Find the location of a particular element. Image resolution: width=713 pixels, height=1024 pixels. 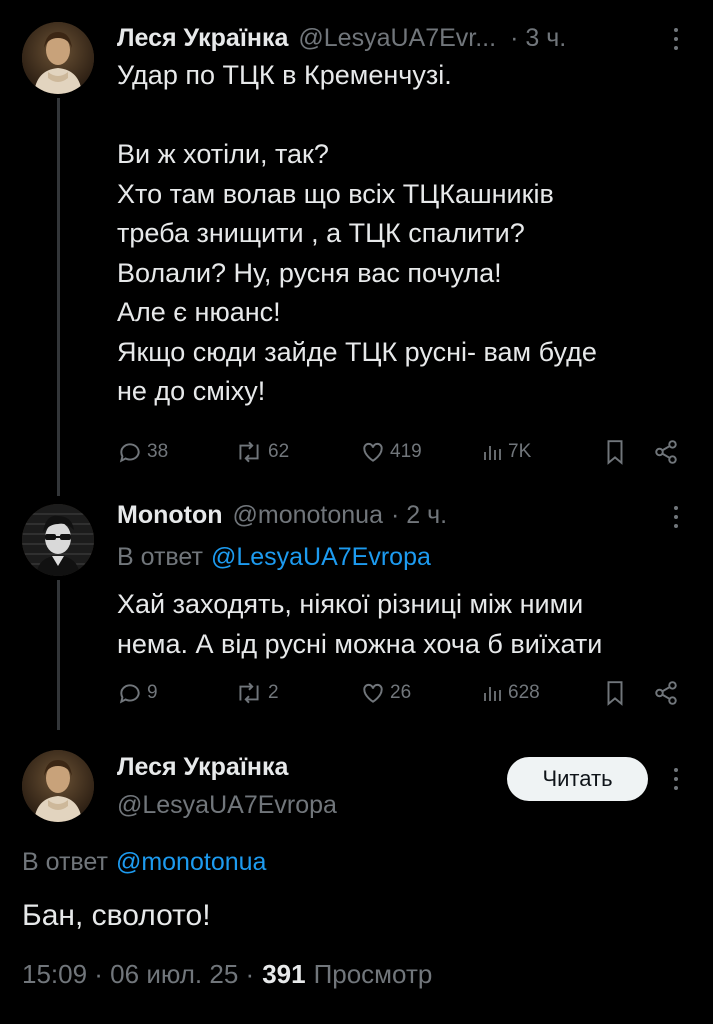

like-button: 26 is located at coordinates (385, 693).